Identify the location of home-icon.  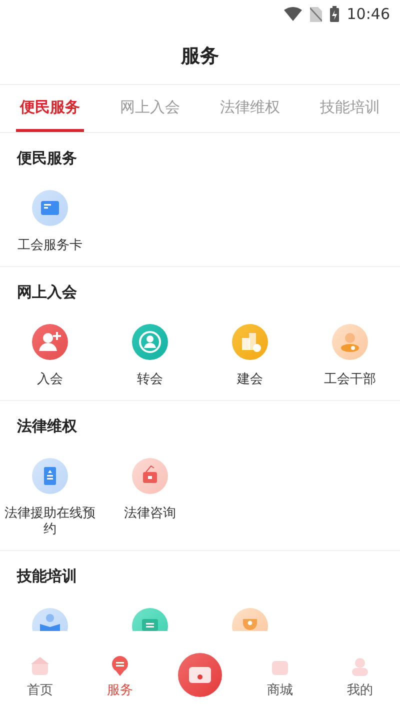
(40, 666).